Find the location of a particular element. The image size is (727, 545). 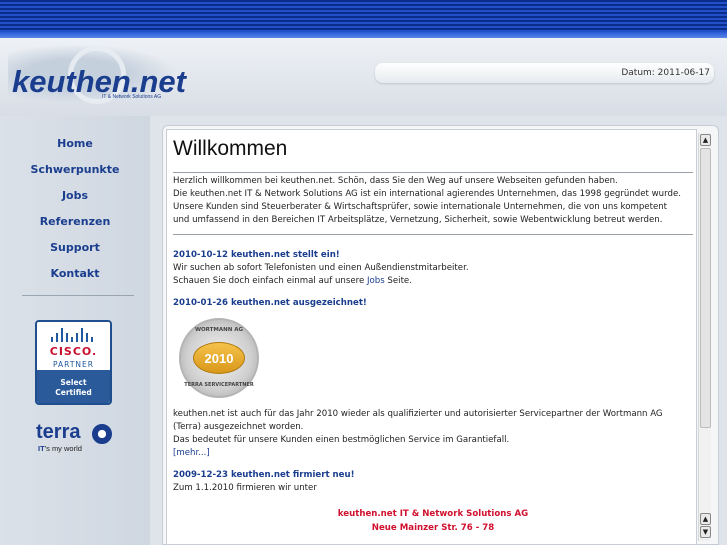

nav-item-jobs: Jobs is located at coordinates (75, 201).